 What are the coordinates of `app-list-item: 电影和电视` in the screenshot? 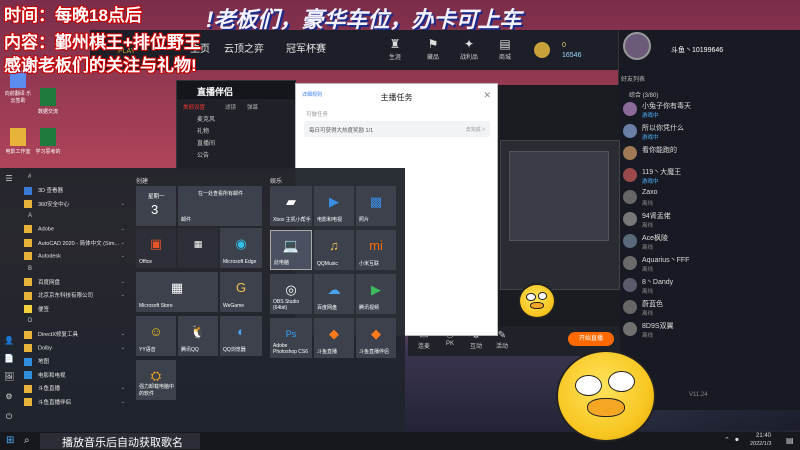 It's located at (76, 377).